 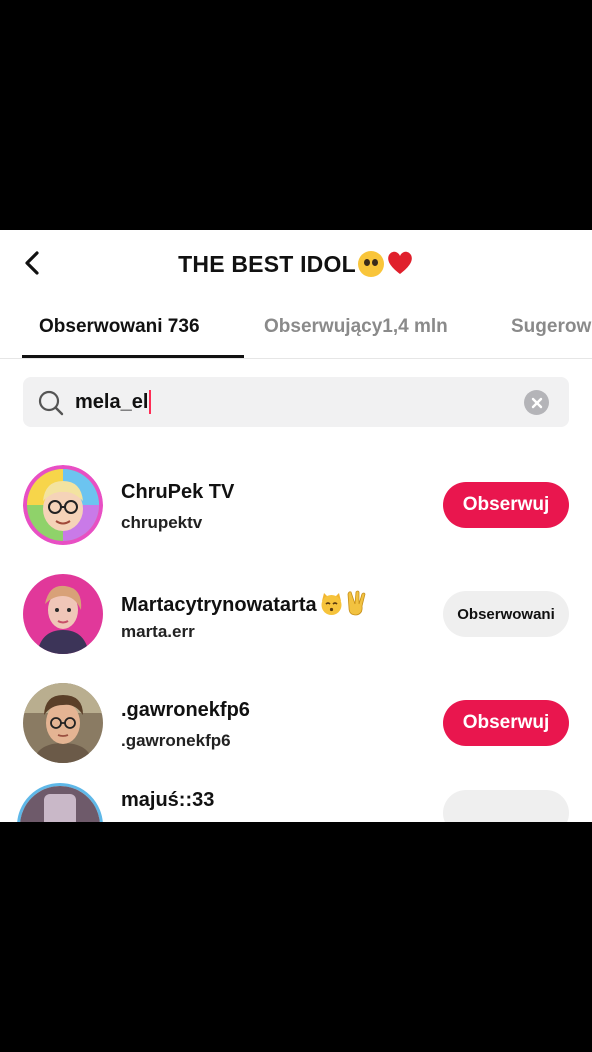 I want to click on header: THE BEST IDOL, so click(x=296, y=265).